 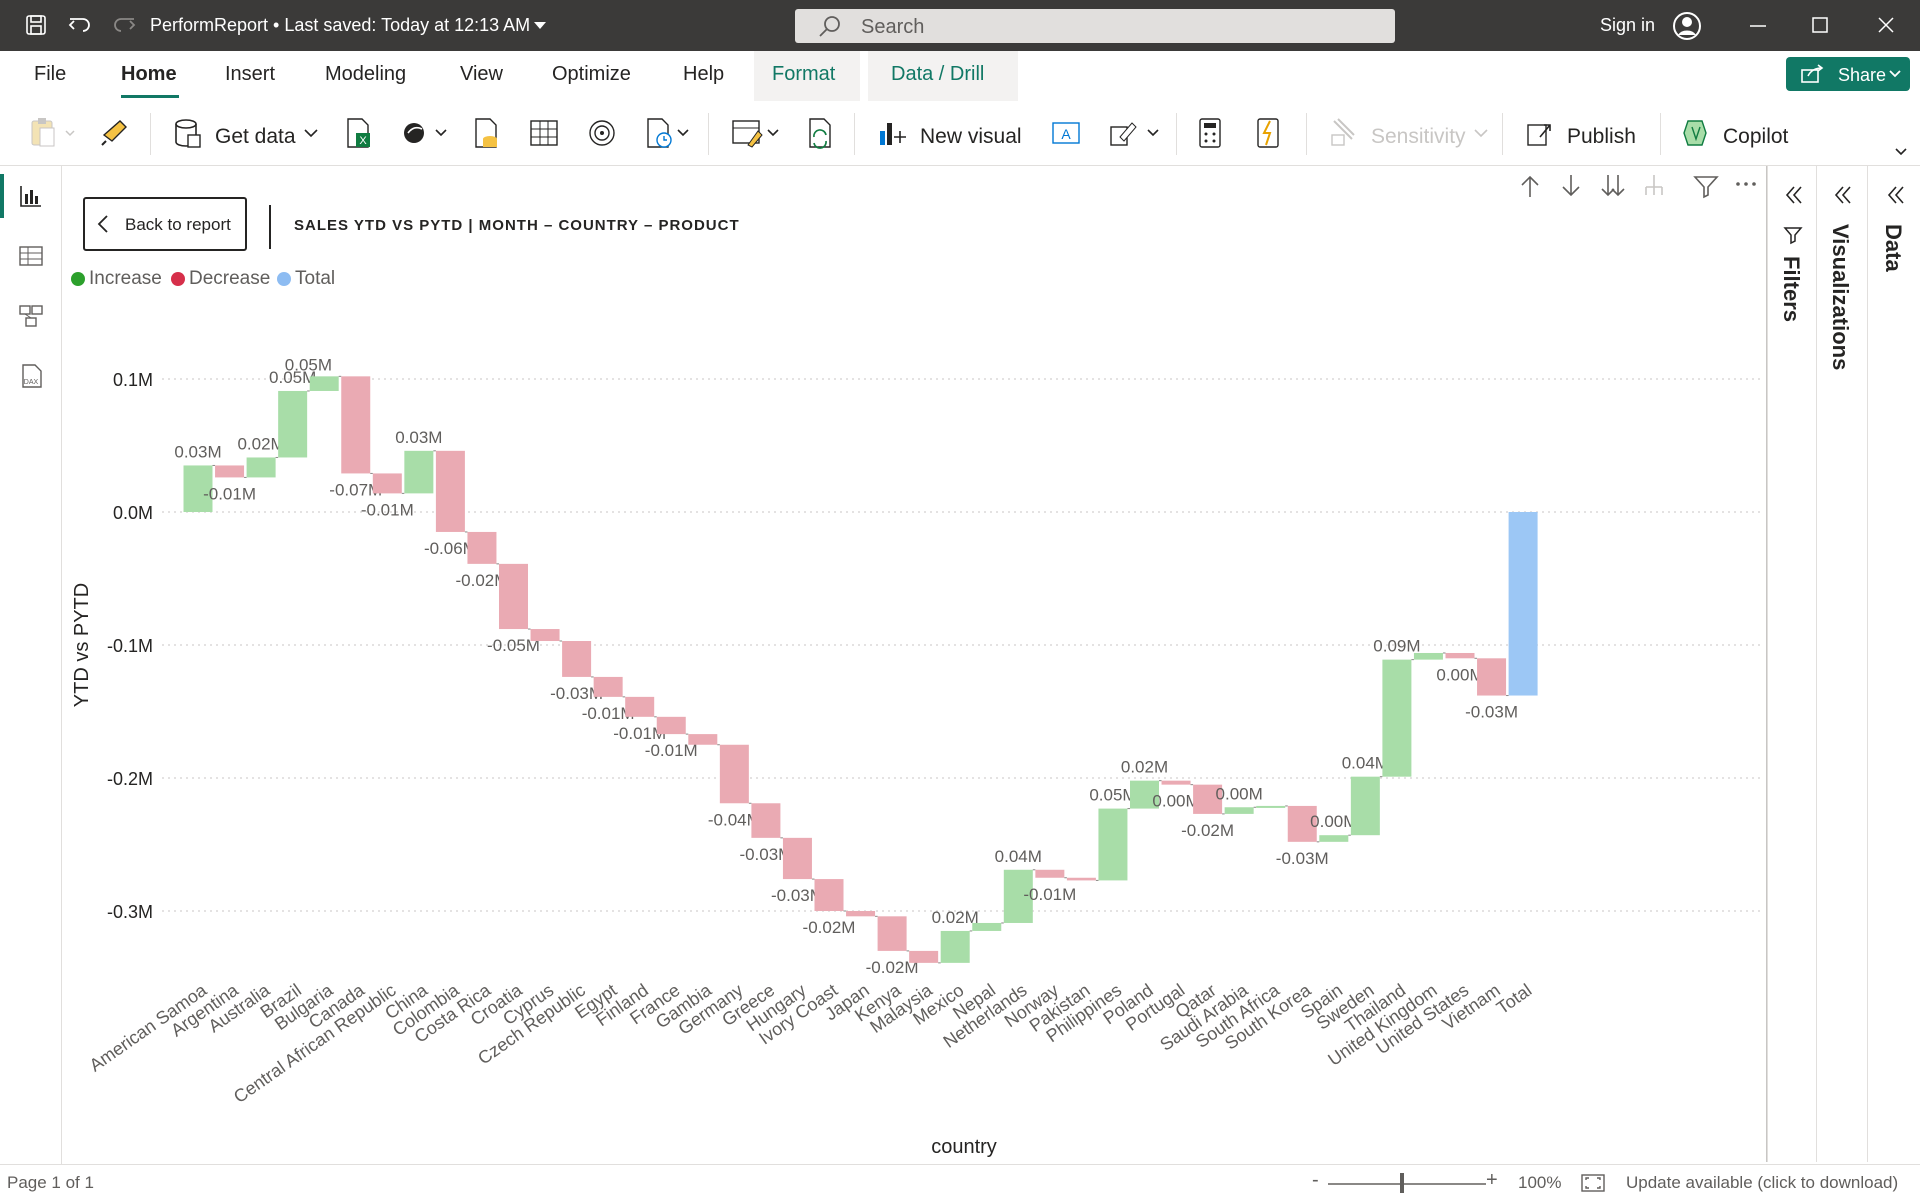 What do you see at coordinates (133, 513) in the screenshot?
I see `y-tick-label: 0.0M` at bounding box center [133, 513].